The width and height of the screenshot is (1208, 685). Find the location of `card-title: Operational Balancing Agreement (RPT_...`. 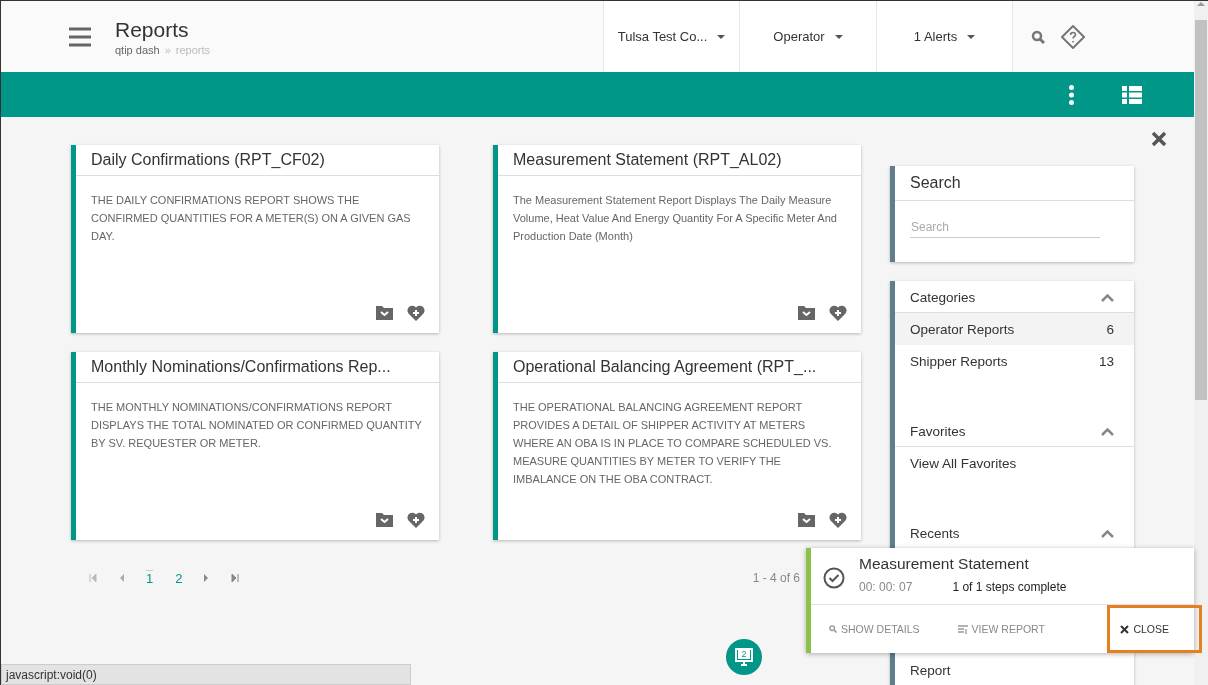

card-title: Operational Balancing Agreement (RPT_... is located at coordinates (679, 367).